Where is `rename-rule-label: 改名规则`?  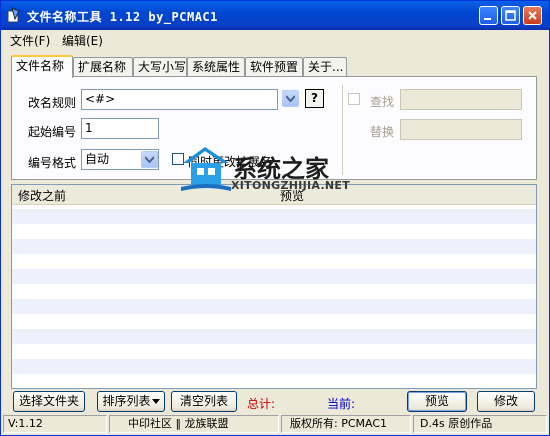
rename-rule-label: 改名规则 is located at coordinates (52, 103).